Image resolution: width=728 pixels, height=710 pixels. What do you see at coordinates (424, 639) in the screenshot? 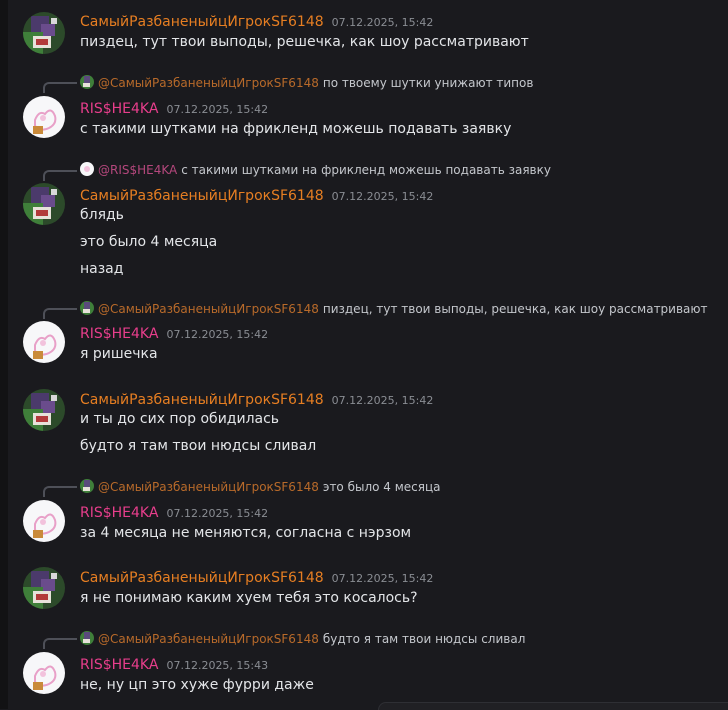
I see `reply-text: будто я там твои нюдсы сливал` at bounding box center [424, 639].